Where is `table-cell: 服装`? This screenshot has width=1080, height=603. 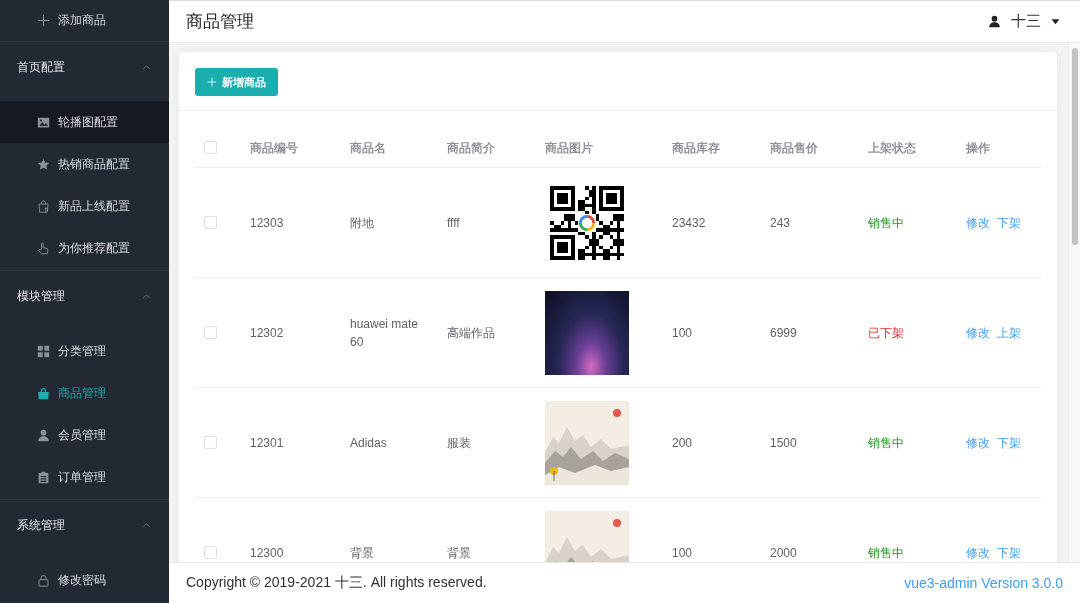
table-cell: 服装 is located at coordinates (459, 442).